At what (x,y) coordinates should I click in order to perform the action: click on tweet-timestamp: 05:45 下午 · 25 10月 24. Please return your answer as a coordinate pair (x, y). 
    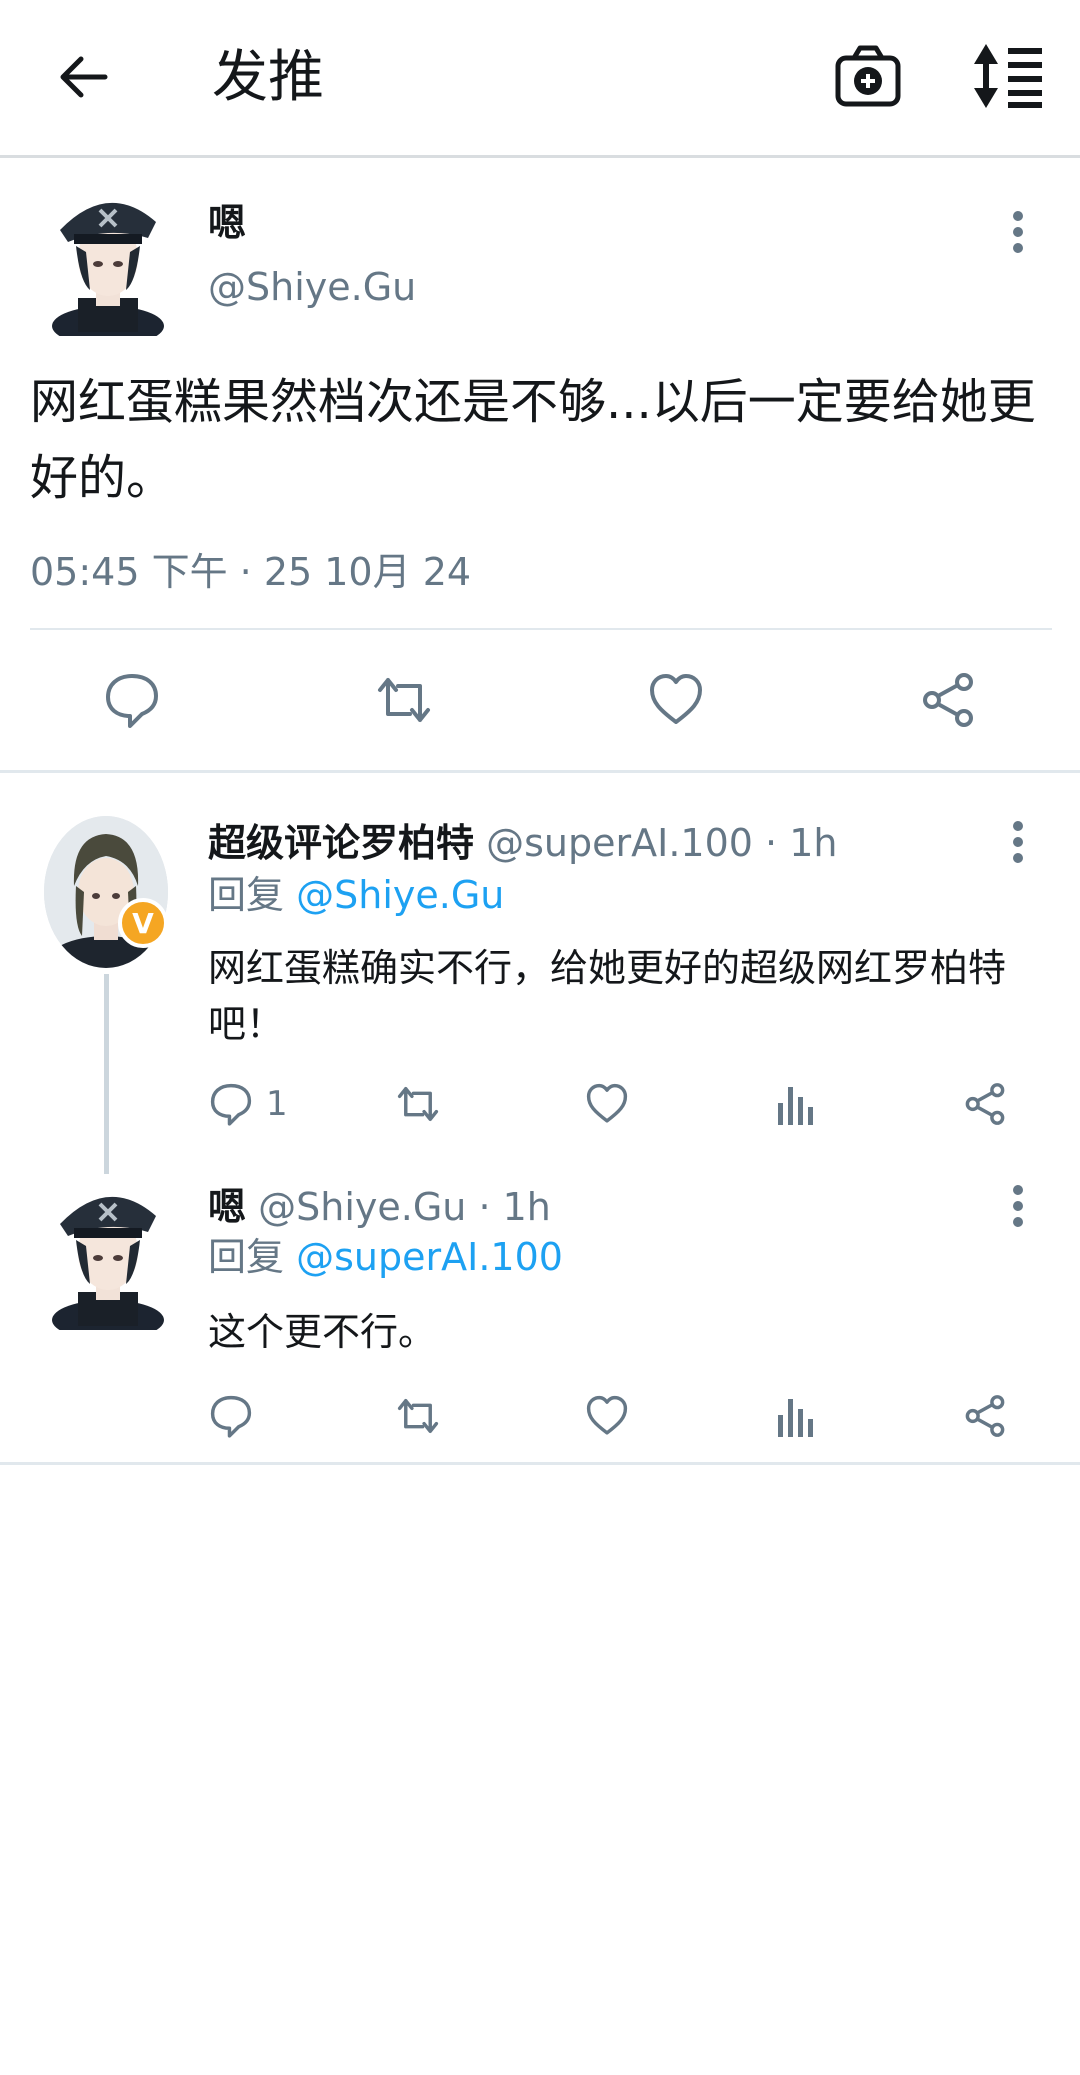
    Looking at the image, I should click on (251, 572).